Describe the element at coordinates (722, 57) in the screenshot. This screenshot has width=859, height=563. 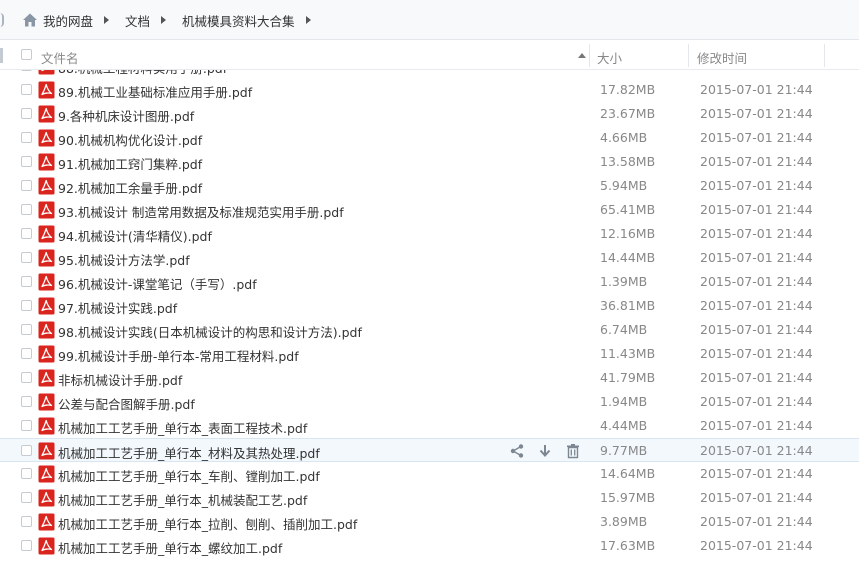
I see `column-time-header: 修改时间` at that location.